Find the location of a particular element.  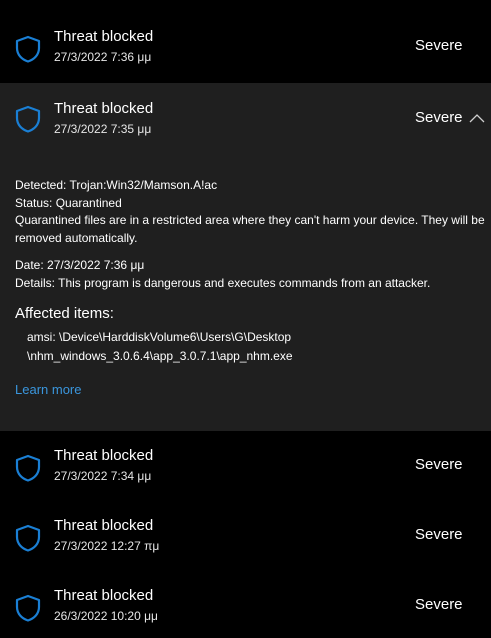

date-row: Date: 27/3/2022 7:36 μμ is located at coordinates (250, 266).